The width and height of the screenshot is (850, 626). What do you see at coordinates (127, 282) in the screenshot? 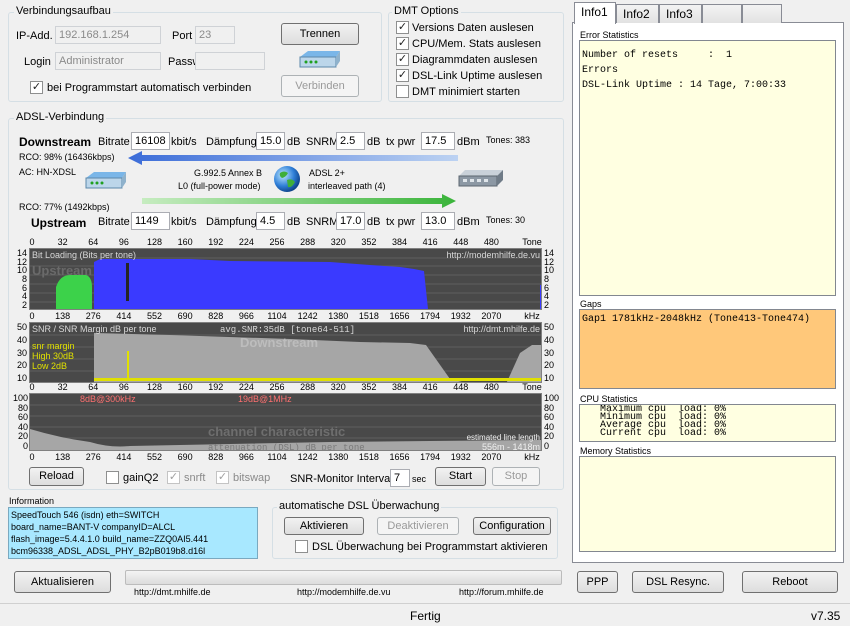
I see `bit-downstream-dip` at bounding box center [127, 282].